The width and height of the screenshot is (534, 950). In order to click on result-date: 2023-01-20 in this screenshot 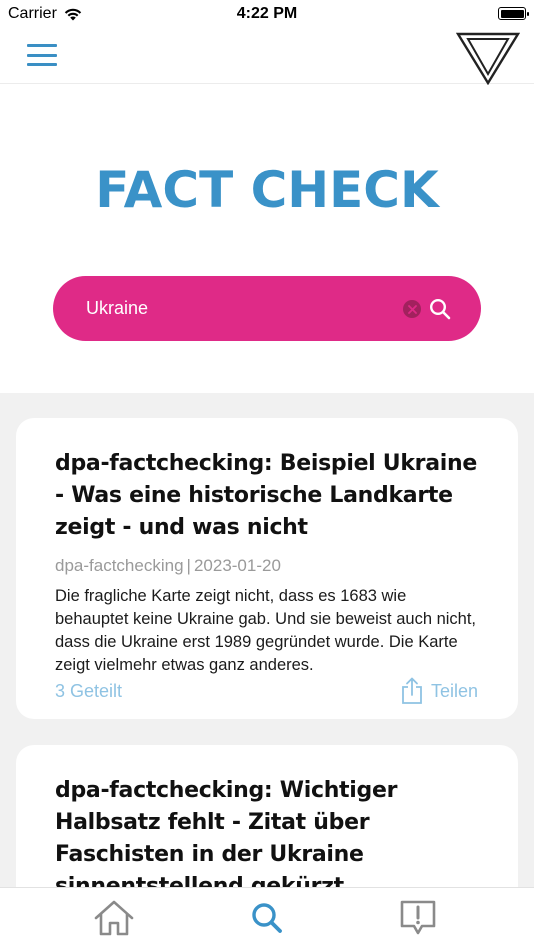, I will do `click(237, 565)`.